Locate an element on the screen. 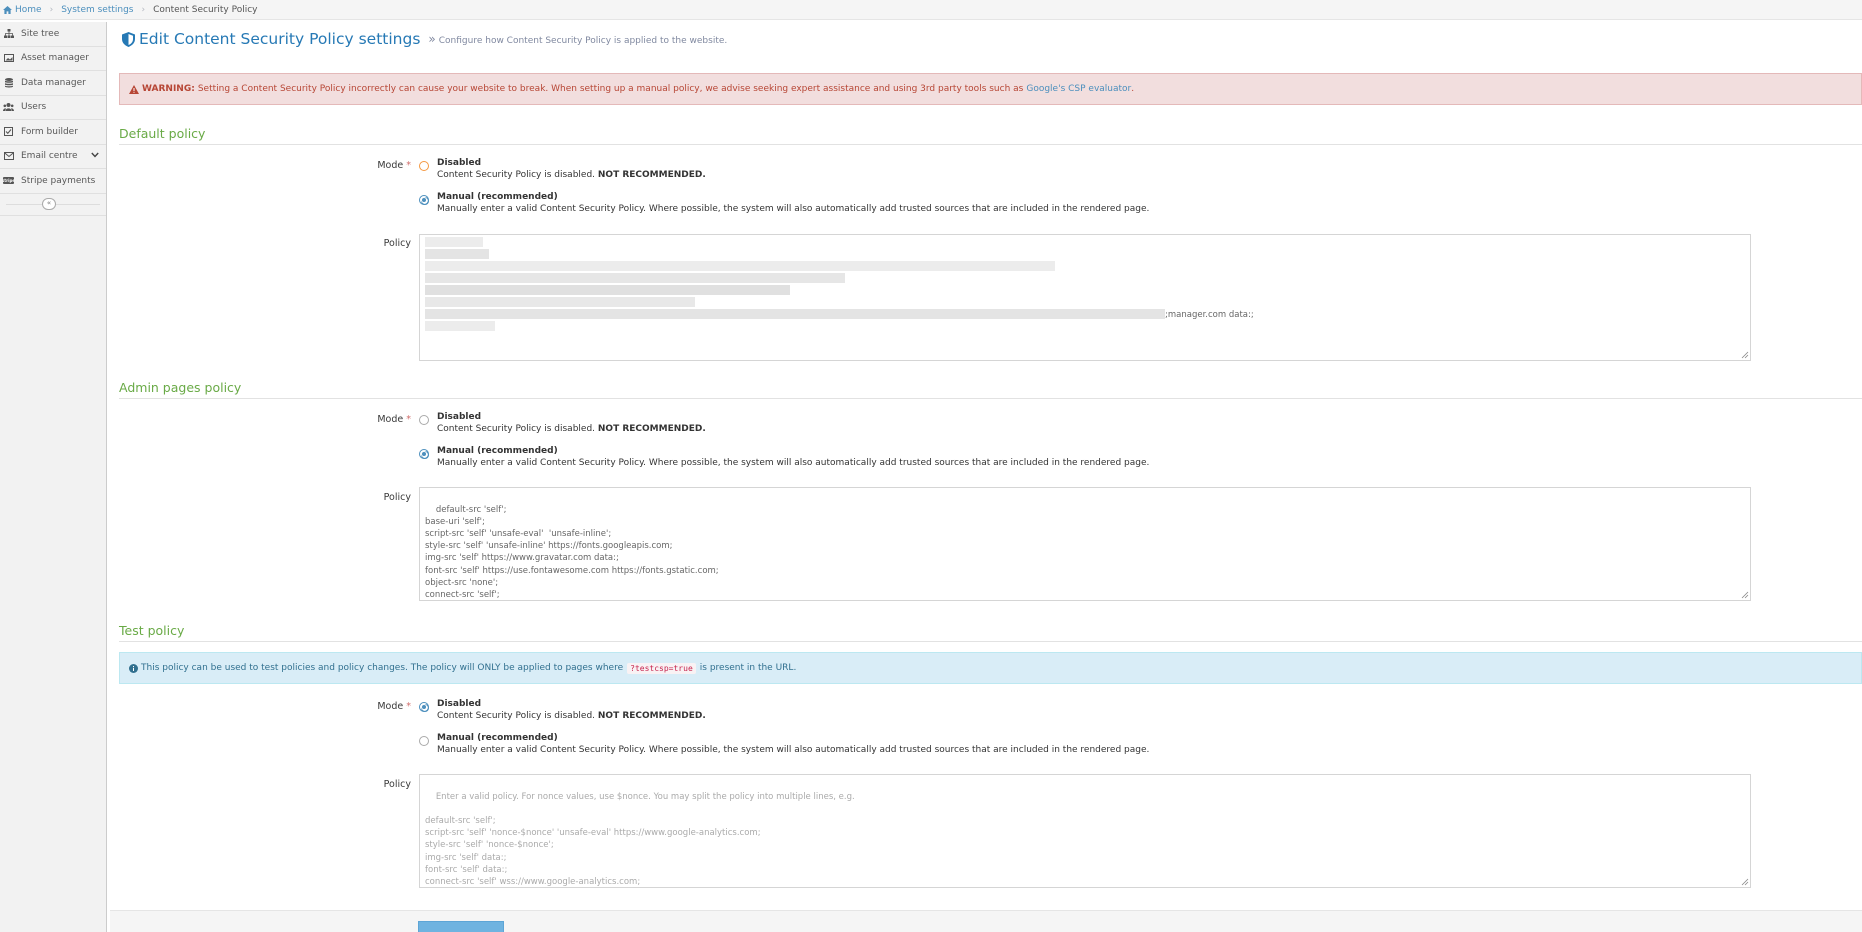 The width and height of the screenshot is (1862, 932). checkbox-icon is located at coordinates (8, 132).